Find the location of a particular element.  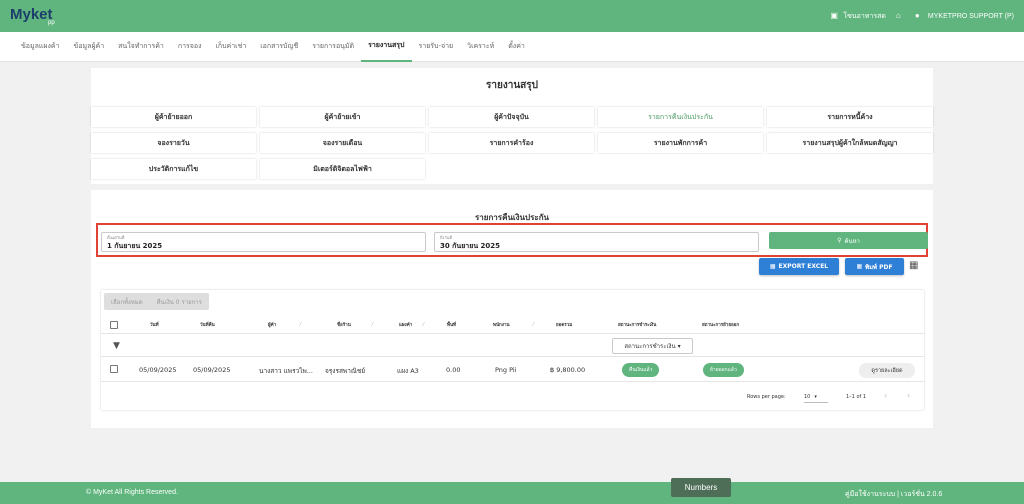

nav-item-stalls: ข้อมูลแผงค้า is located at coordinates (40, 47).